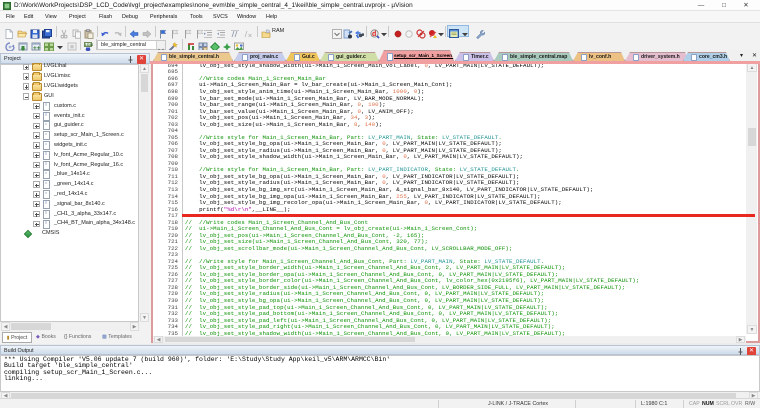 This screenshot has height=408, width=760. Describe the element at coordinates (89, 45) in the screenshot. I see `svg-text: LOAD` at that location.